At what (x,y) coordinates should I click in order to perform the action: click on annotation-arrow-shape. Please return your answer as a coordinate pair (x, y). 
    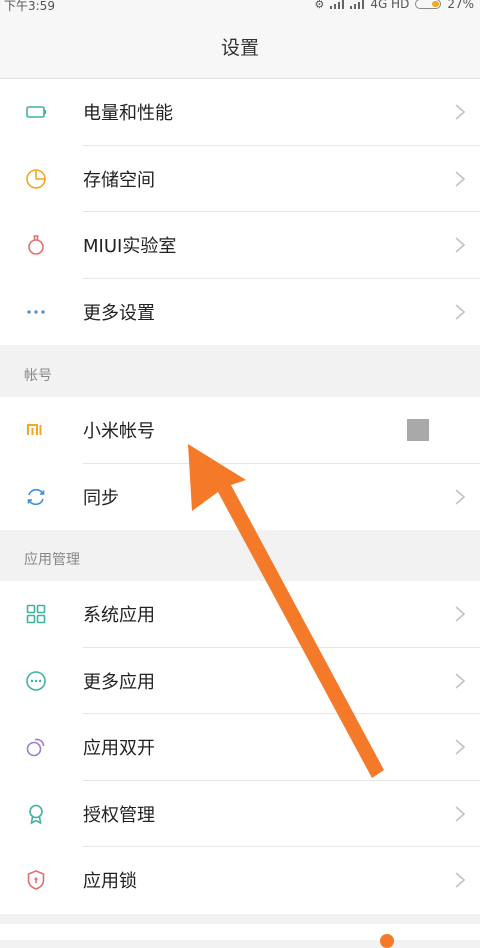
    Looking at the image, I should click on (286, 611).